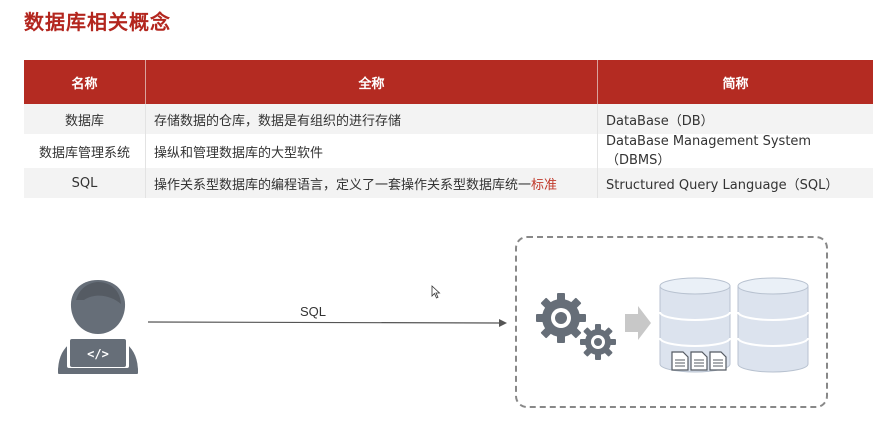  I want to click on user-with-laptop-icon: </>, so click(98, 327).